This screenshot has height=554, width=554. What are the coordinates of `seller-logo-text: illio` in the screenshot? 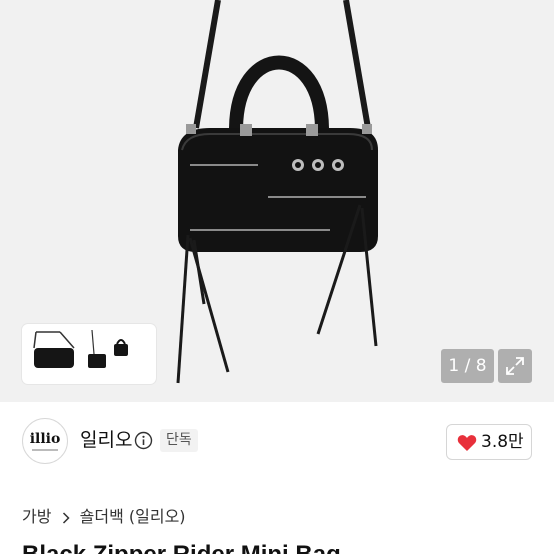 It's located at (45, 439).